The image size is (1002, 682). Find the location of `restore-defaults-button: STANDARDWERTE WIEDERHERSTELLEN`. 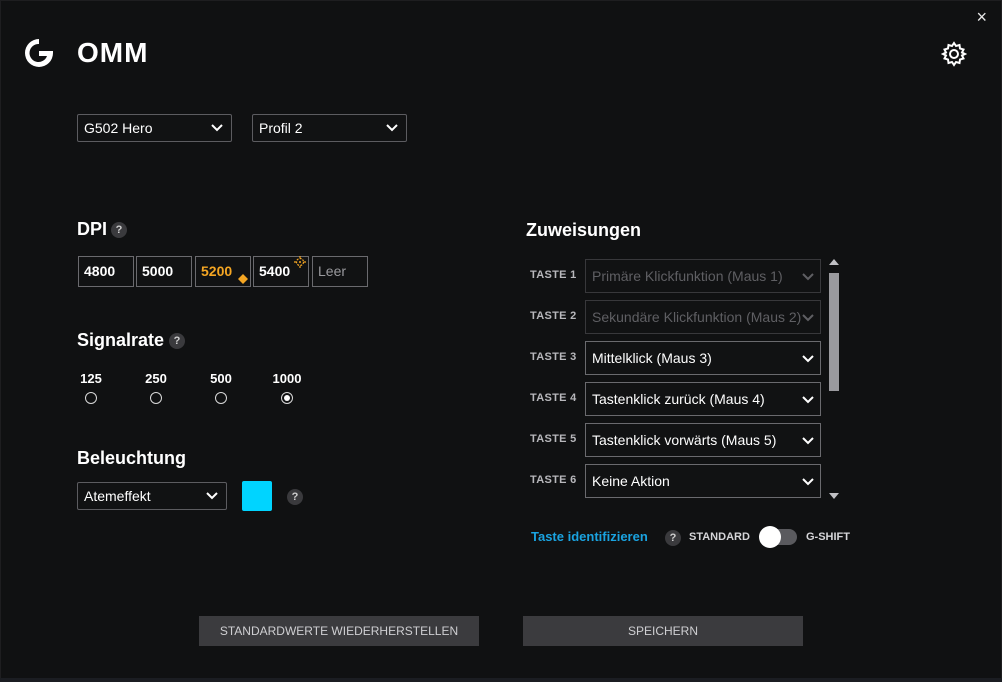

restore-defaults-button: STANDARDWERTE WIEDERHERSTELLEN is located at coordinates (339, 631).